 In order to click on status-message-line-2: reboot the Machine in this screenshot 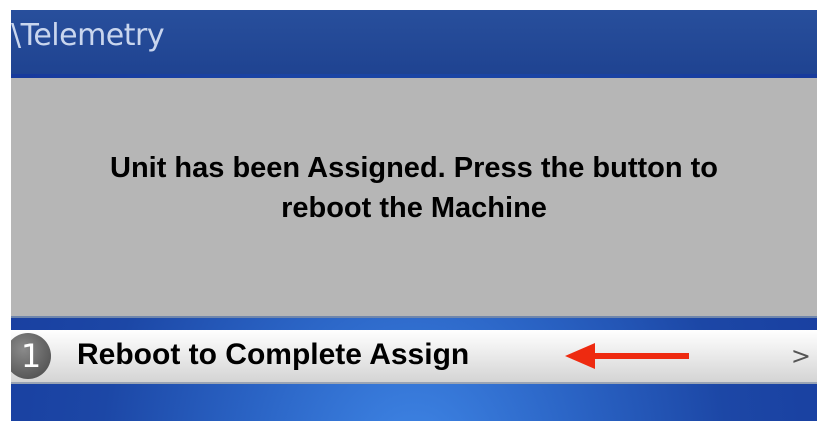, I will do `click(414, 208)`.